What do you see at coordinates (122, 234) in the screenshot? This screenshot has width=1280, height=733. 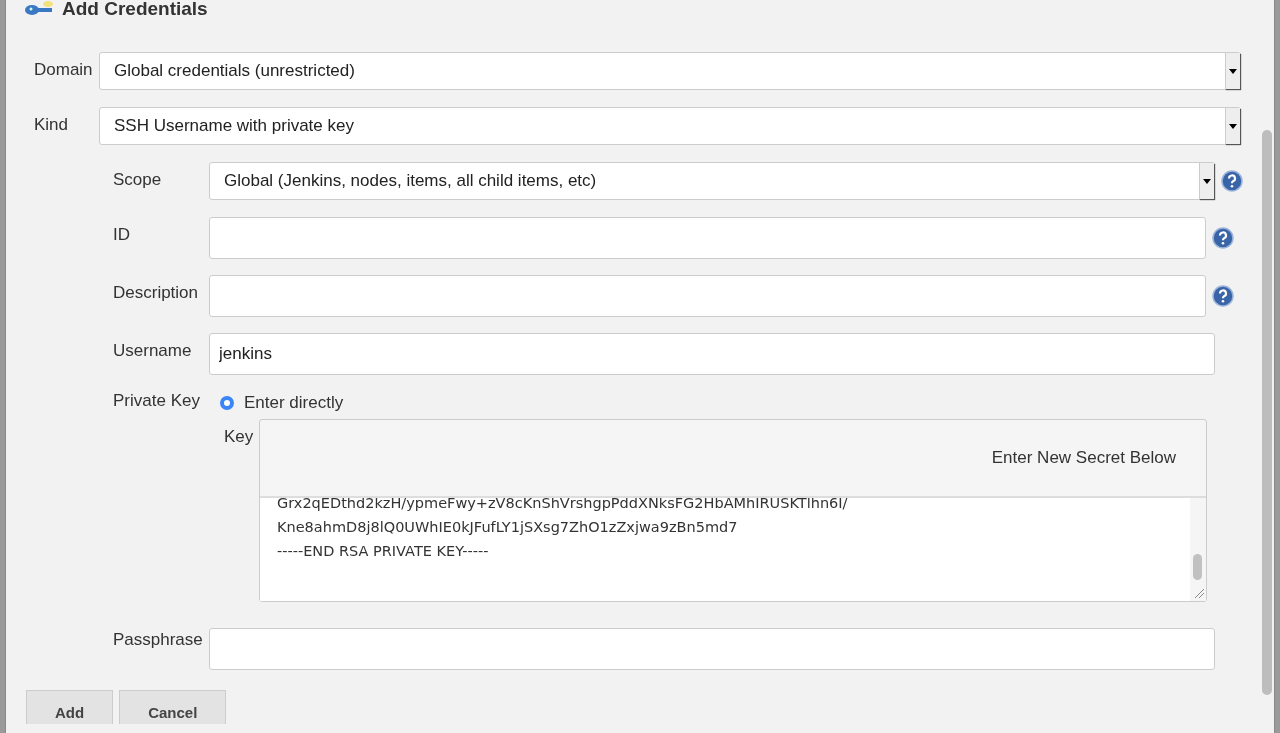 I see `field-label: ID` at bounding box center [122, 234].